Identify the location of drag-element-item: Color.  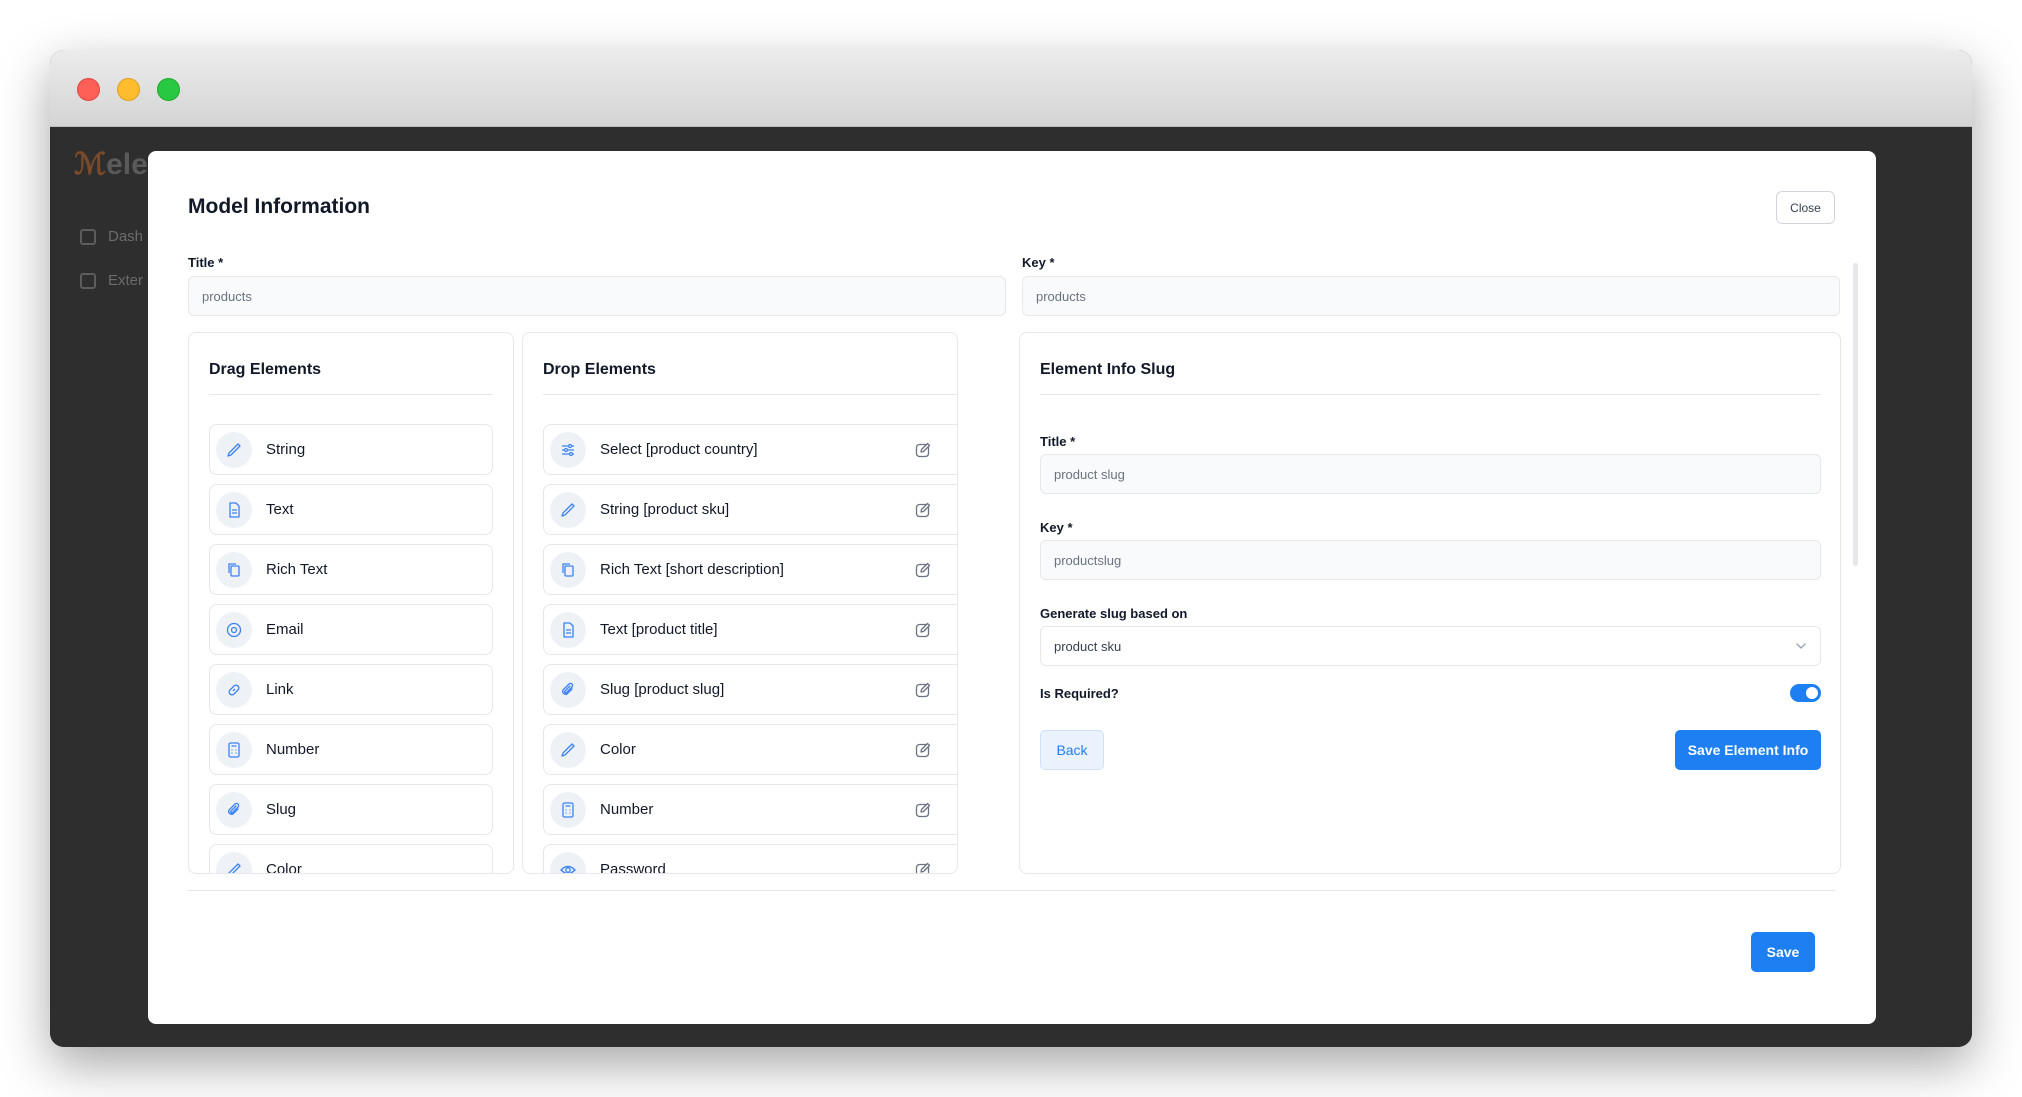
(351, 858).